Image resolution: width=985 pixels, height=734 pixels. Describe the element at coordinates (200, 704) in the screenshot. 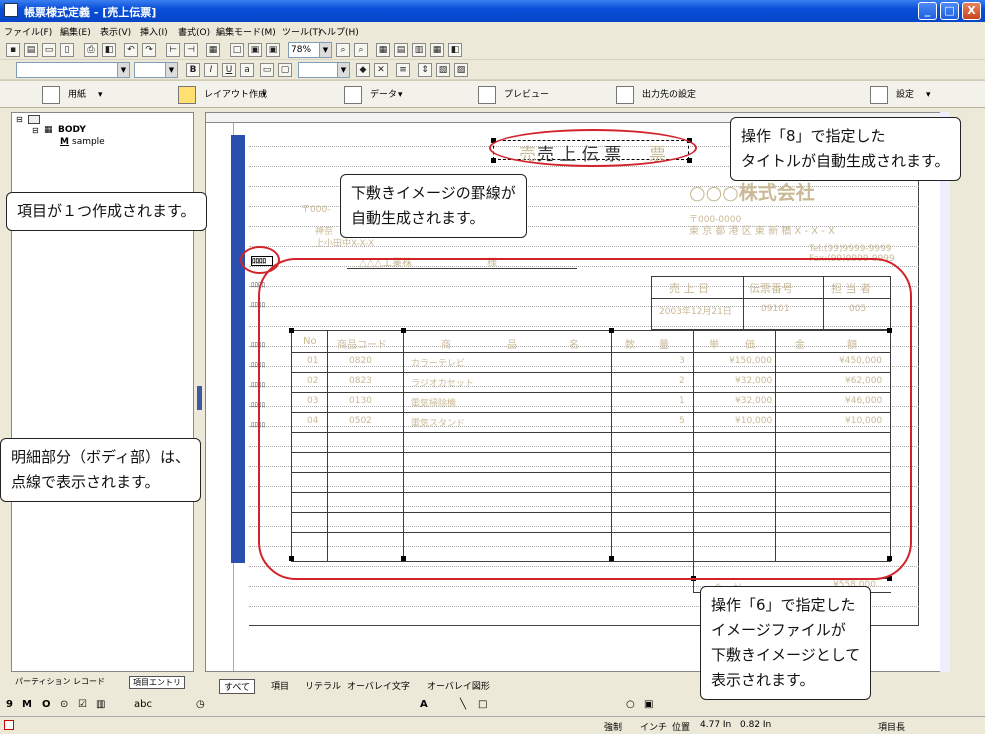

I see `clock-tool-icon: ◷` at that location.